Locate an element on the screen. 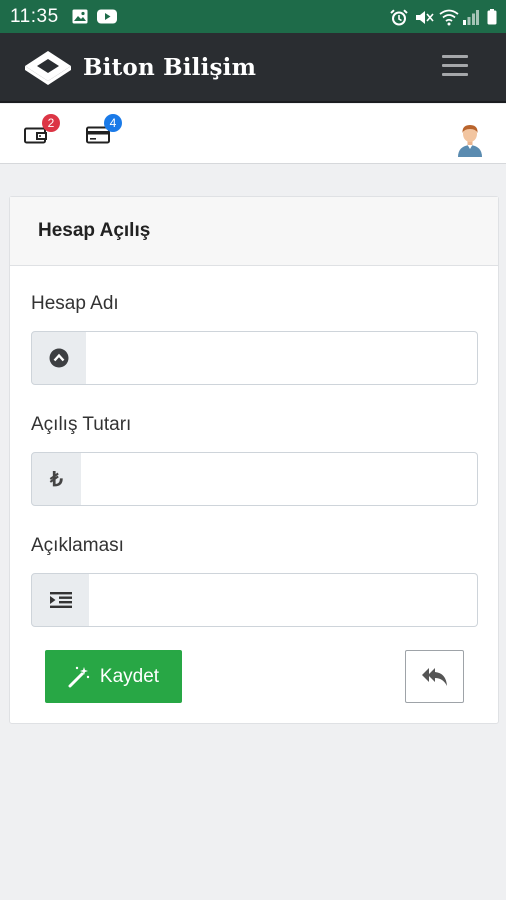 The image size is (506, 900). brand: Biton Bilişim is located at coordinates (139, 67).